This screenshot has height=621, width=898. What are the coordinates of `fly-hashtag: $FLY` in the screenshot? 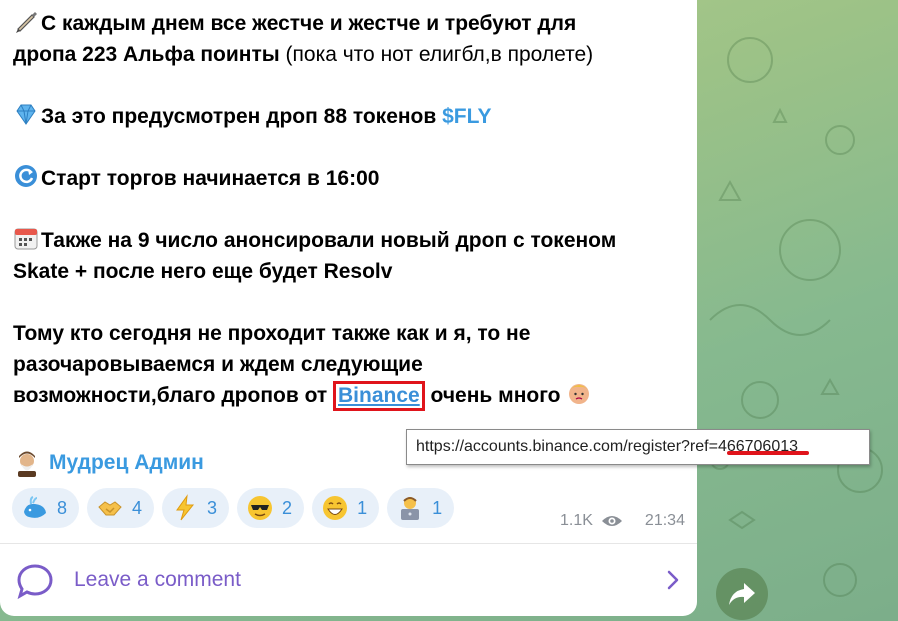 It's located at (466, 116).